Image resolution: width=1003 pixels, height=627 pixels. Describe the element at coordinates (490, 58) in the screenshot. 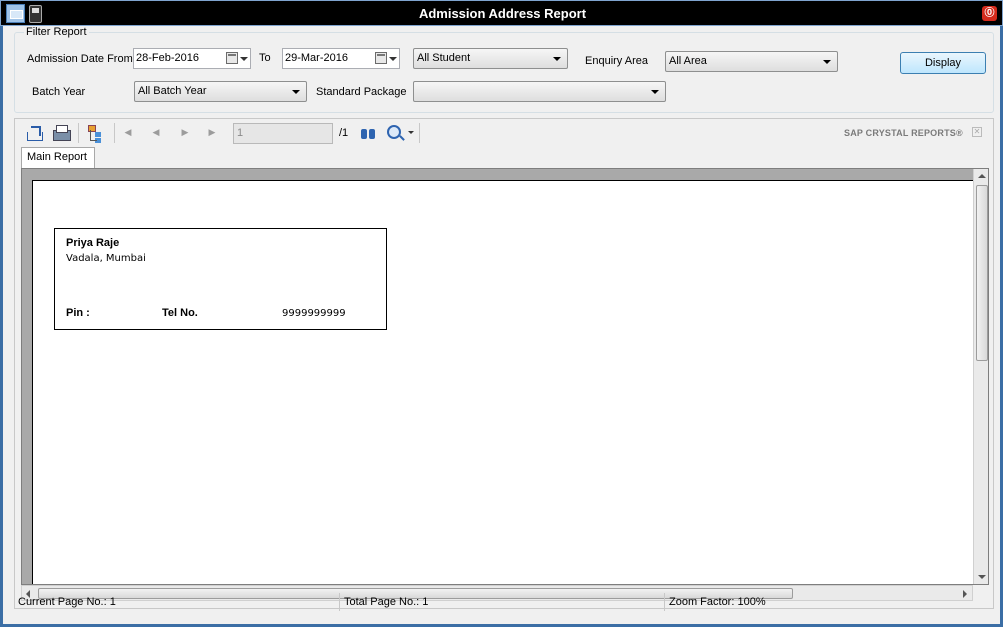

I see `student-select: All Student` at that location.